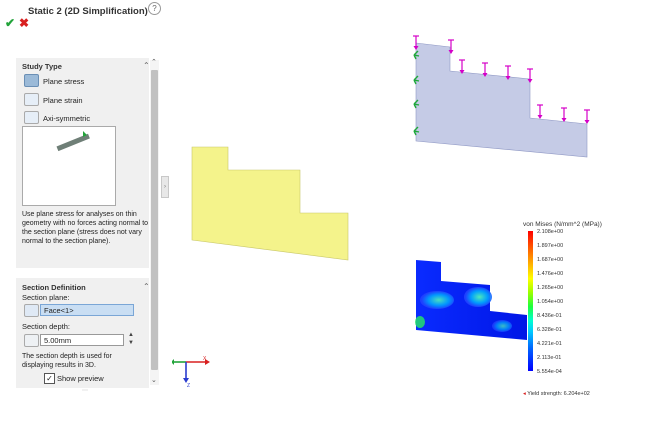 The height and width of the screenshot is (434, 649). What do you see at coordinates (549, 358) in the screenshot?
I see `legend-tick-label: 2.113e-01` at bounding box center [549, 358].